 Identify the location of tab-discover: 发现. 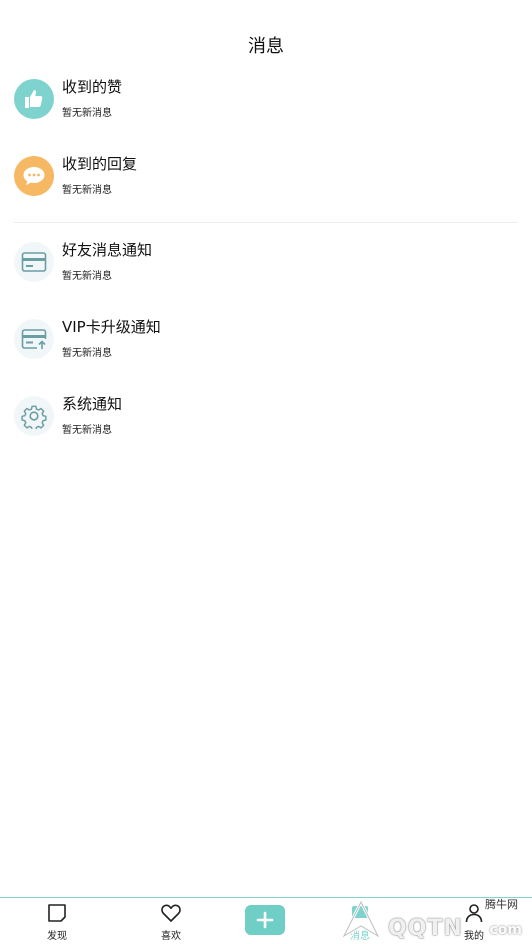
(57, 921).